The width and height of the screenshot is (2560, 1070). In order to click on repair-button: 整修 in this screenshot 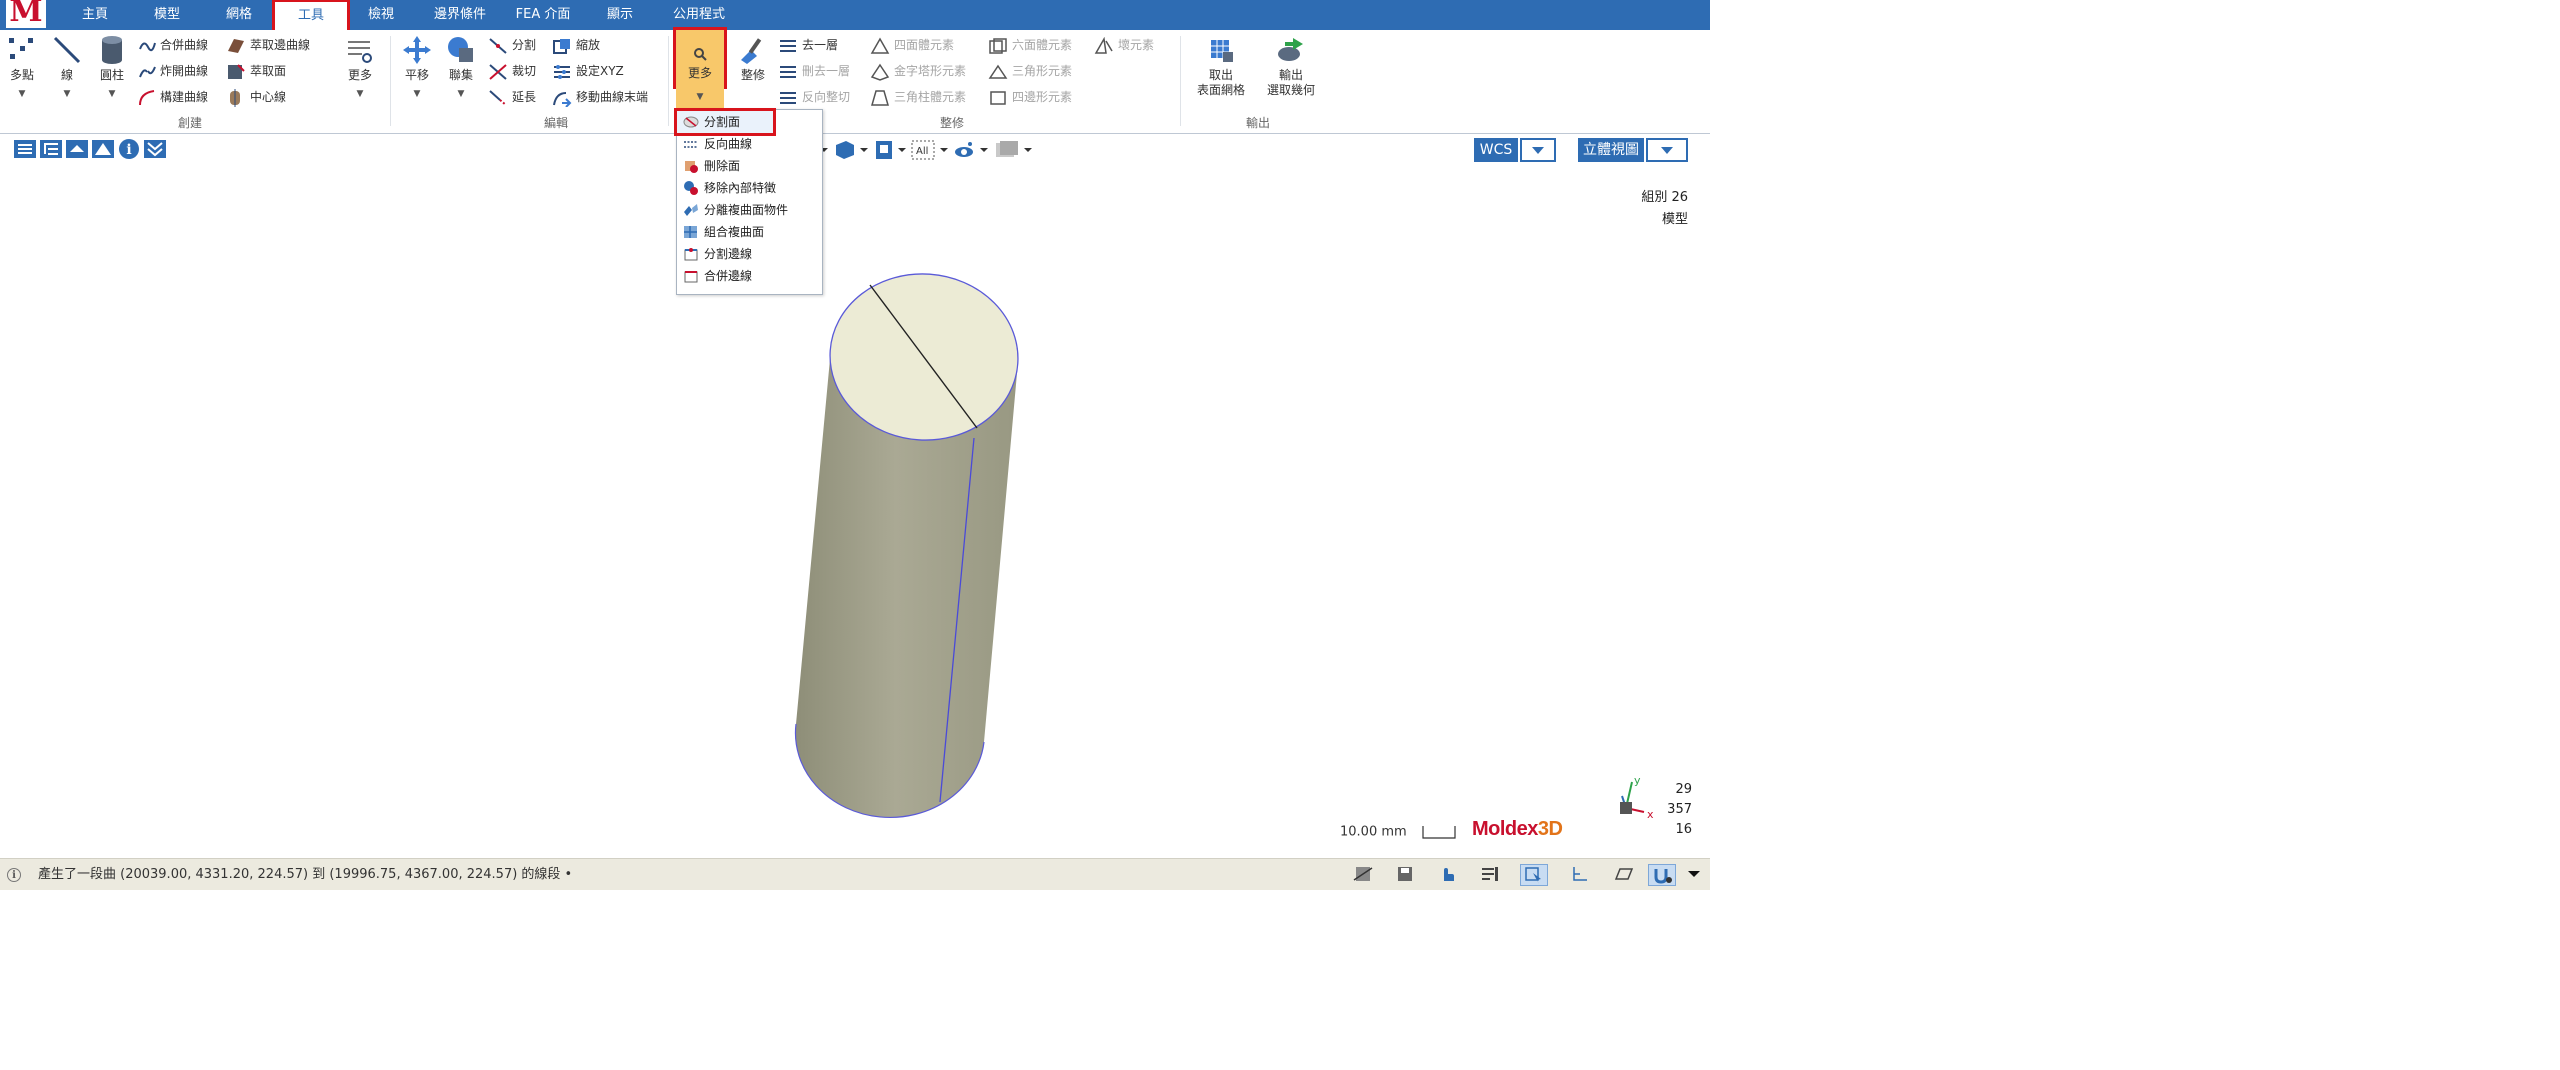, I will do `click(753, 58)`.